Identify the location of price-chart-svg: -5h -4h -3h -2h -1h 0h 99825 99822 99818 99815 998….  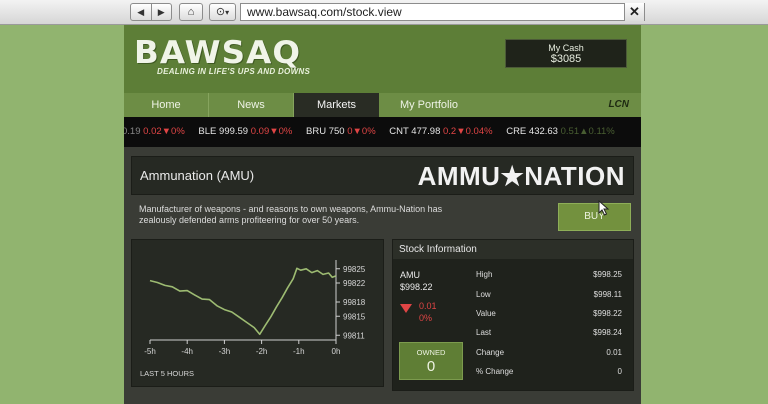
(255, 308).